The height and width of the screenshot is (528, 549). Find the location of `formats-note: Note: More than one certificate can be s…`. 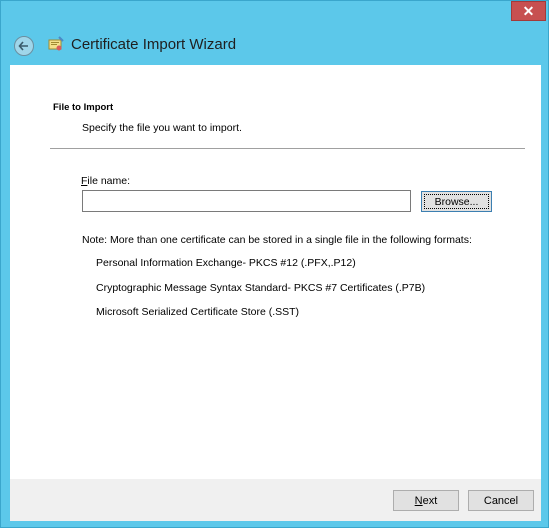

formats-note: Note: More than one certificate can be s… is located at coordinates (277, 240).